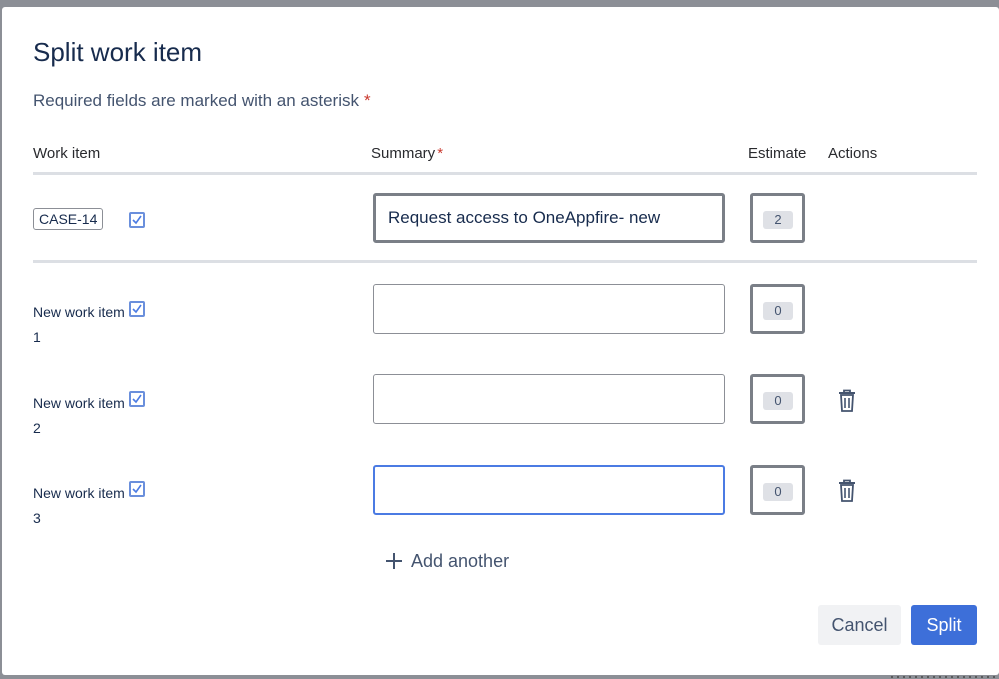 This screenshot has width=999, height=679. What do you see at coordinates (460, 560) in the screenshot?
I see `add-another-label: Add another` at bounding box center [460, 560].